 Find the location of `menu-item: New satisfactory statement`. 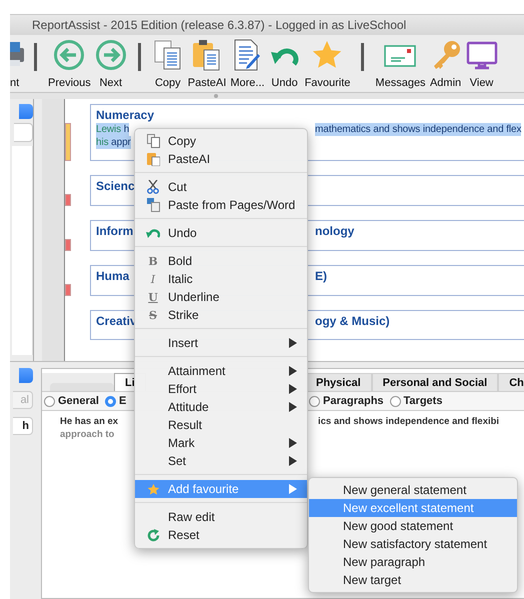

menu-item: New satisfactory statement is located at coordinates (413, 544).